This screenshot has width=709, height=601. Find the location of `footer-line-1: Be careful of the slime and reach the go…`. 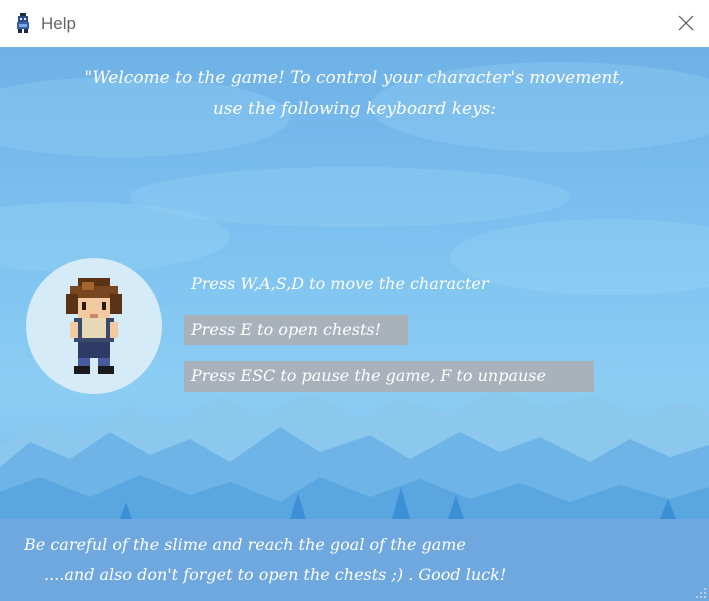

footer-line-1: Be careful of the slime and reach the go… is located at coordinates (245, 544).